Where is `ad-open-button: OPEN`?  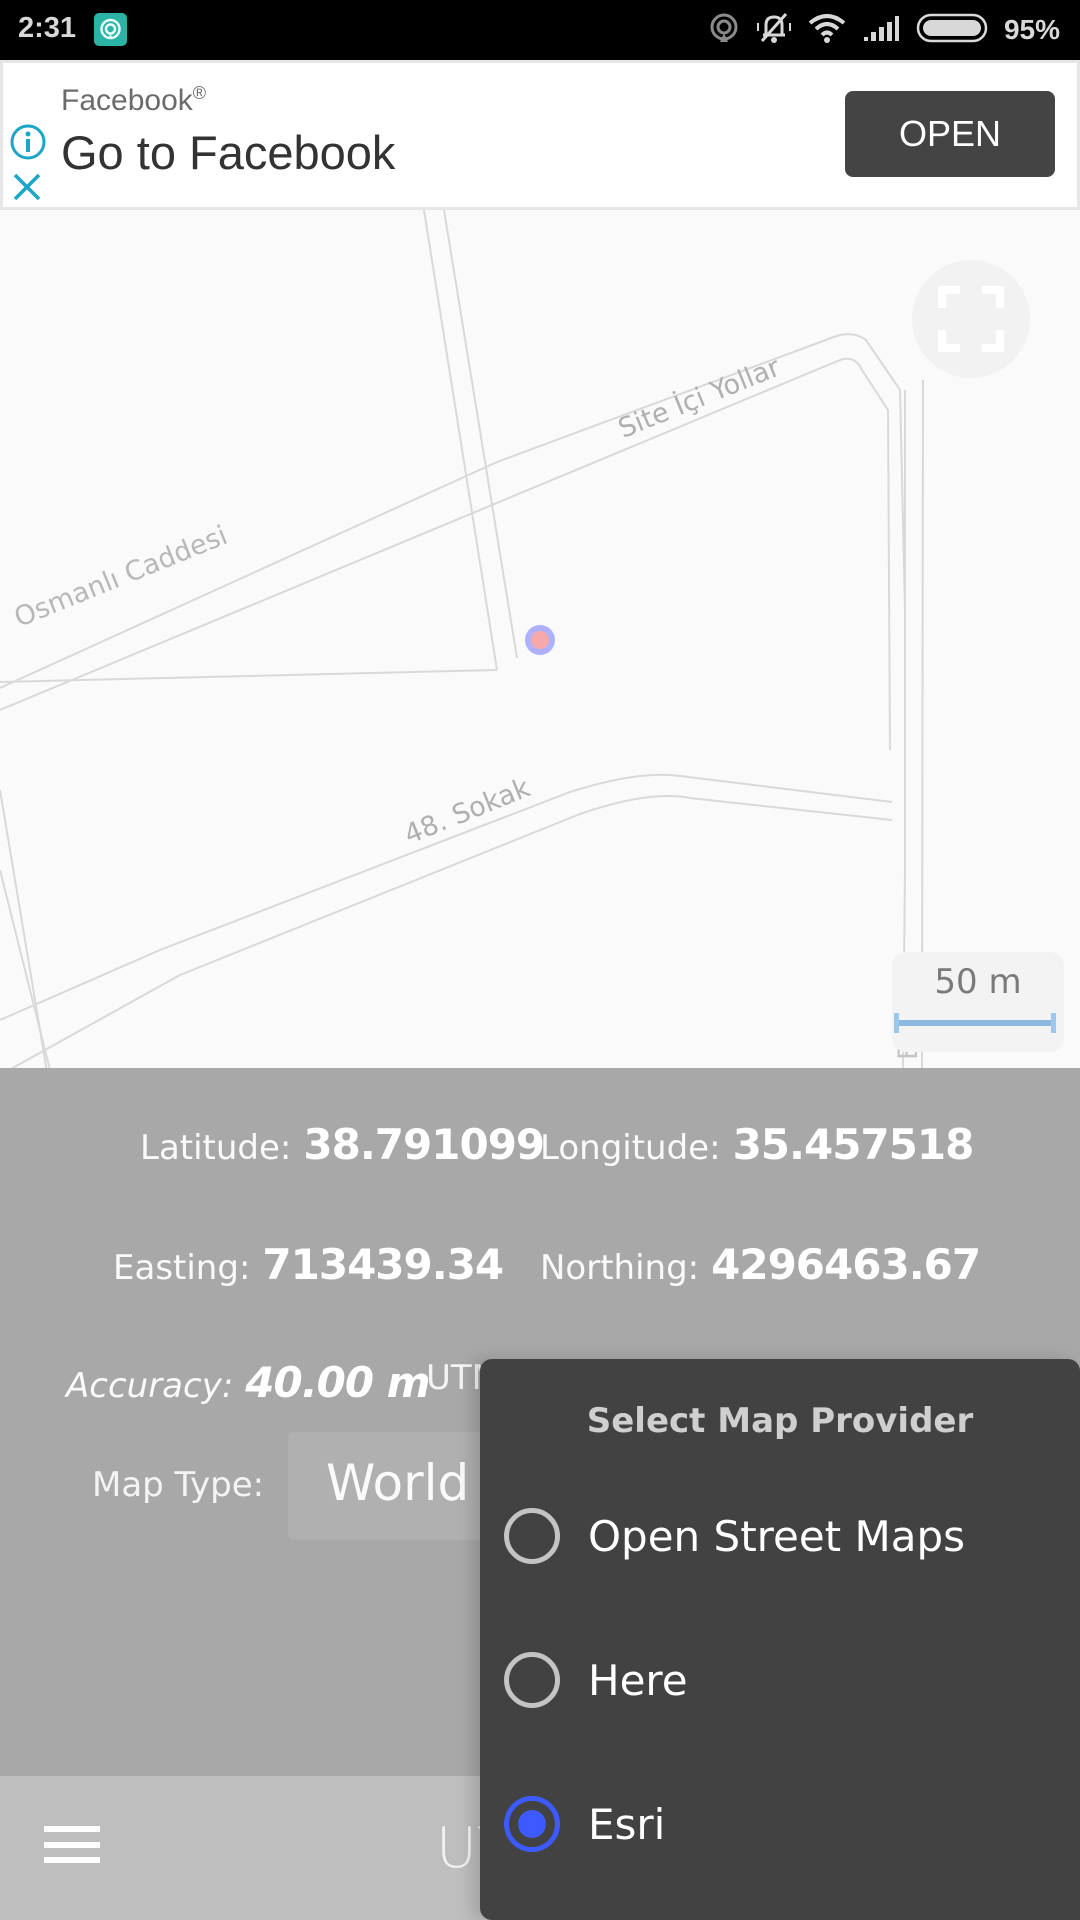
ad-open-button: OPEN is located at coordinates (950, 134).